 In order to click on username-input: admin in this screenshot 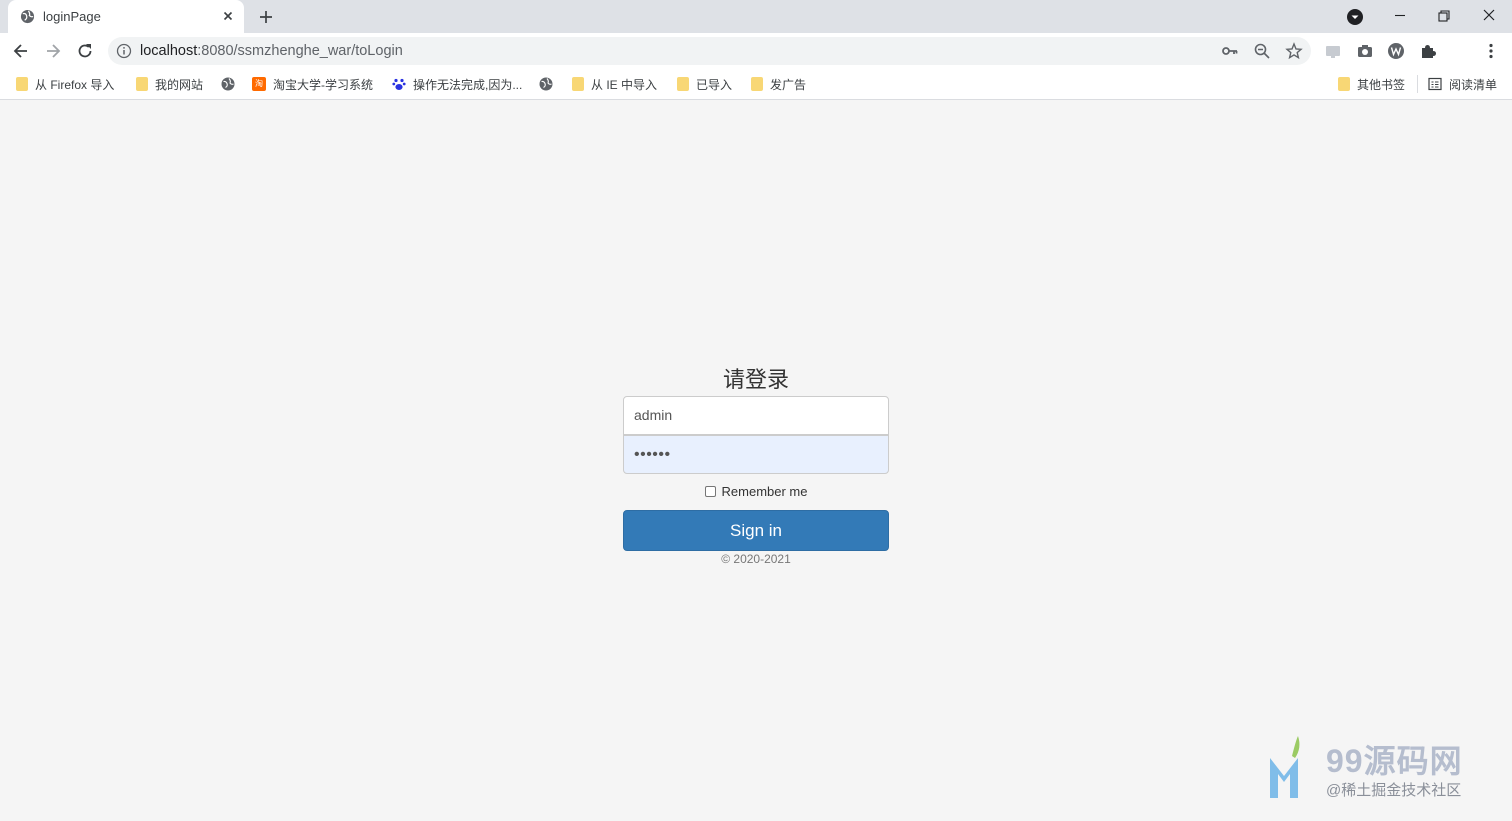, I will do `click(756, 415)`.